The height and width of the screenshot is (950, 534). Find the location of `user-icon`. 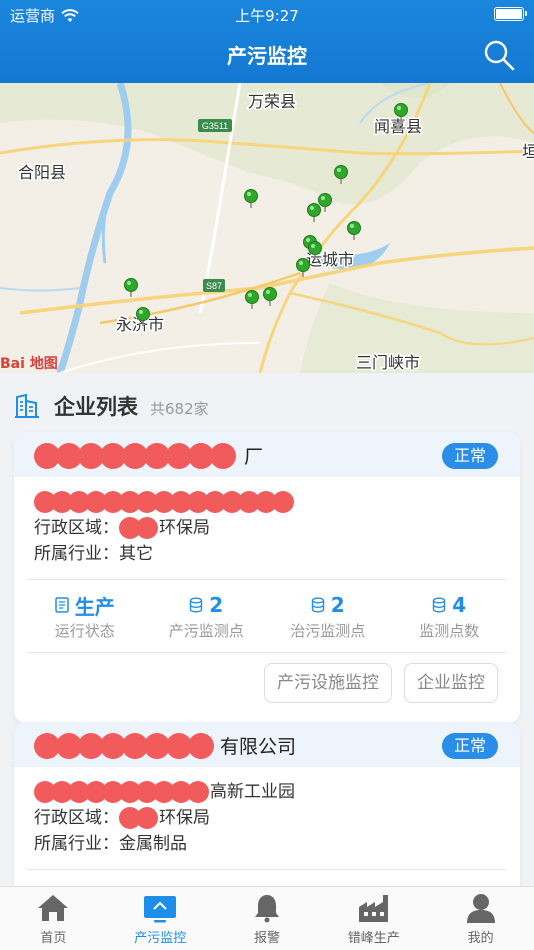

user-icon is located at coordinates (480, 908).